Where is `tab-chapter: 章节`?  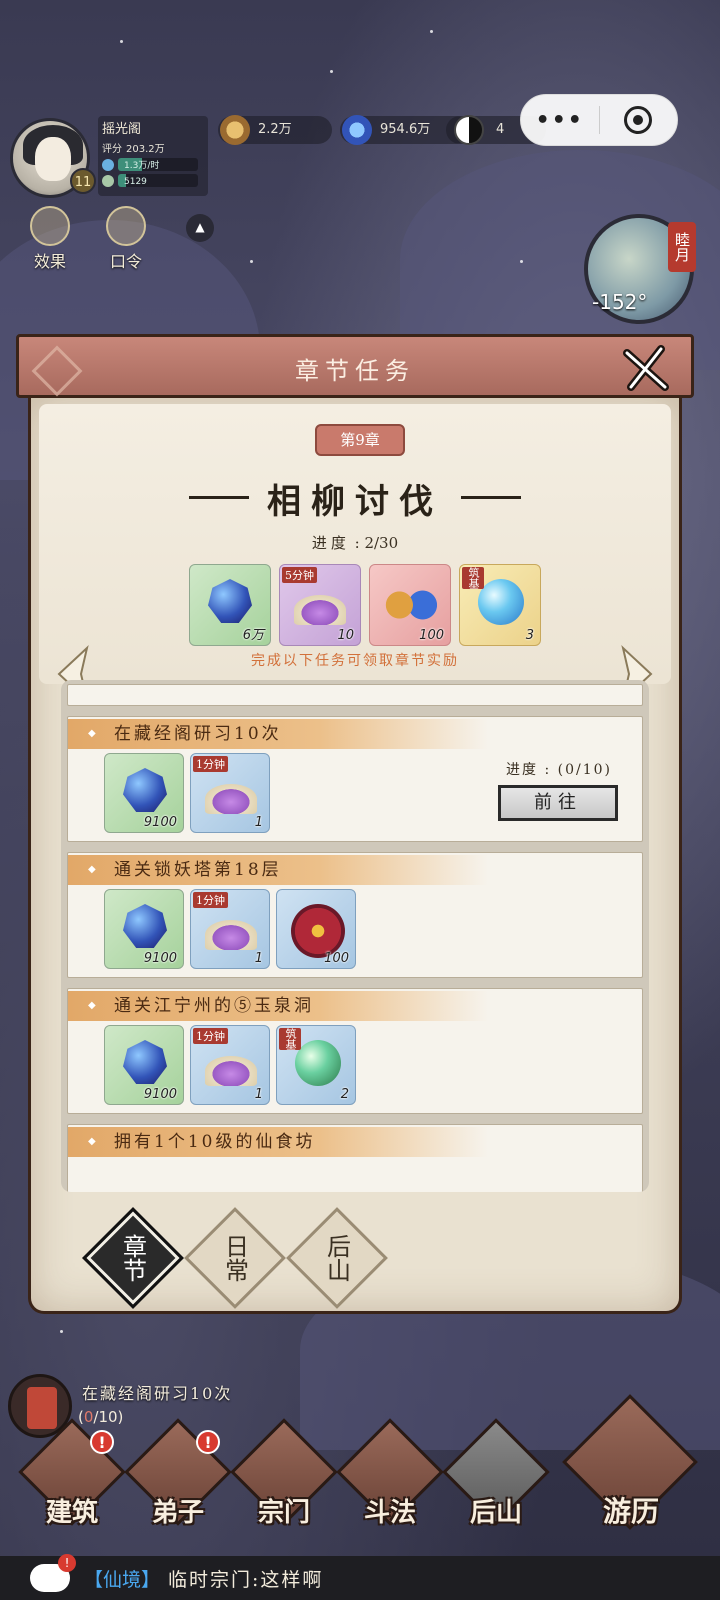
tab-chapter: 章节 is located at coordinates (133, 1258).